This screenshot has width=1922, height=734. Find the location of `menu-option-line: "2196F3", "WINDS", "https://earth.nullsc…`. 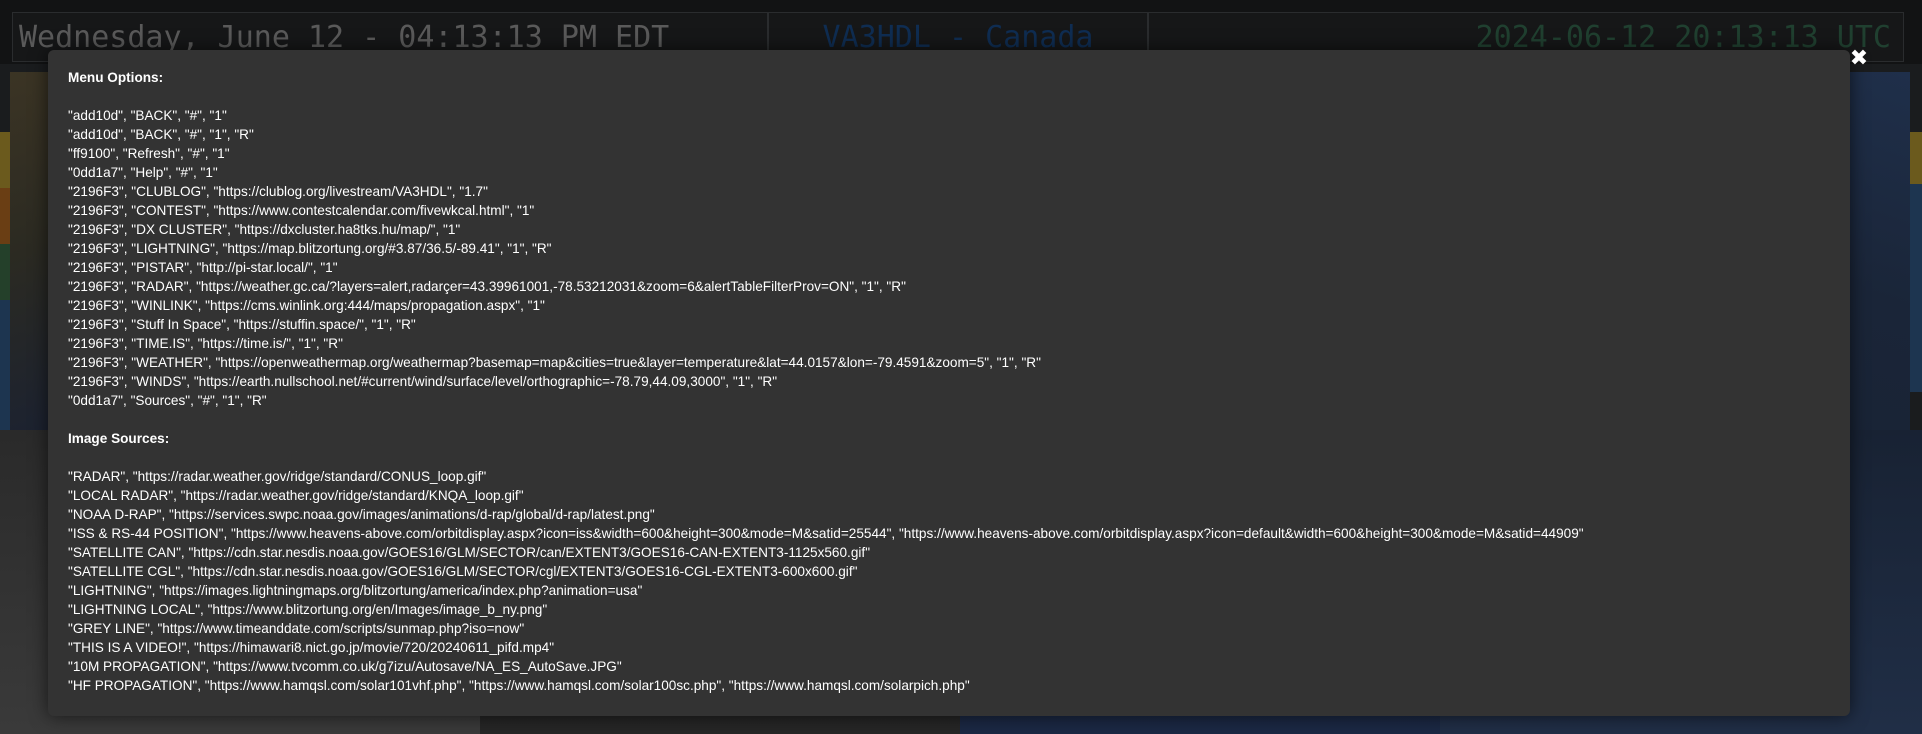

menu-option-line: "2196F3", "WINDS", "https://earth.nullsc… is located at coordinates (423, 381).